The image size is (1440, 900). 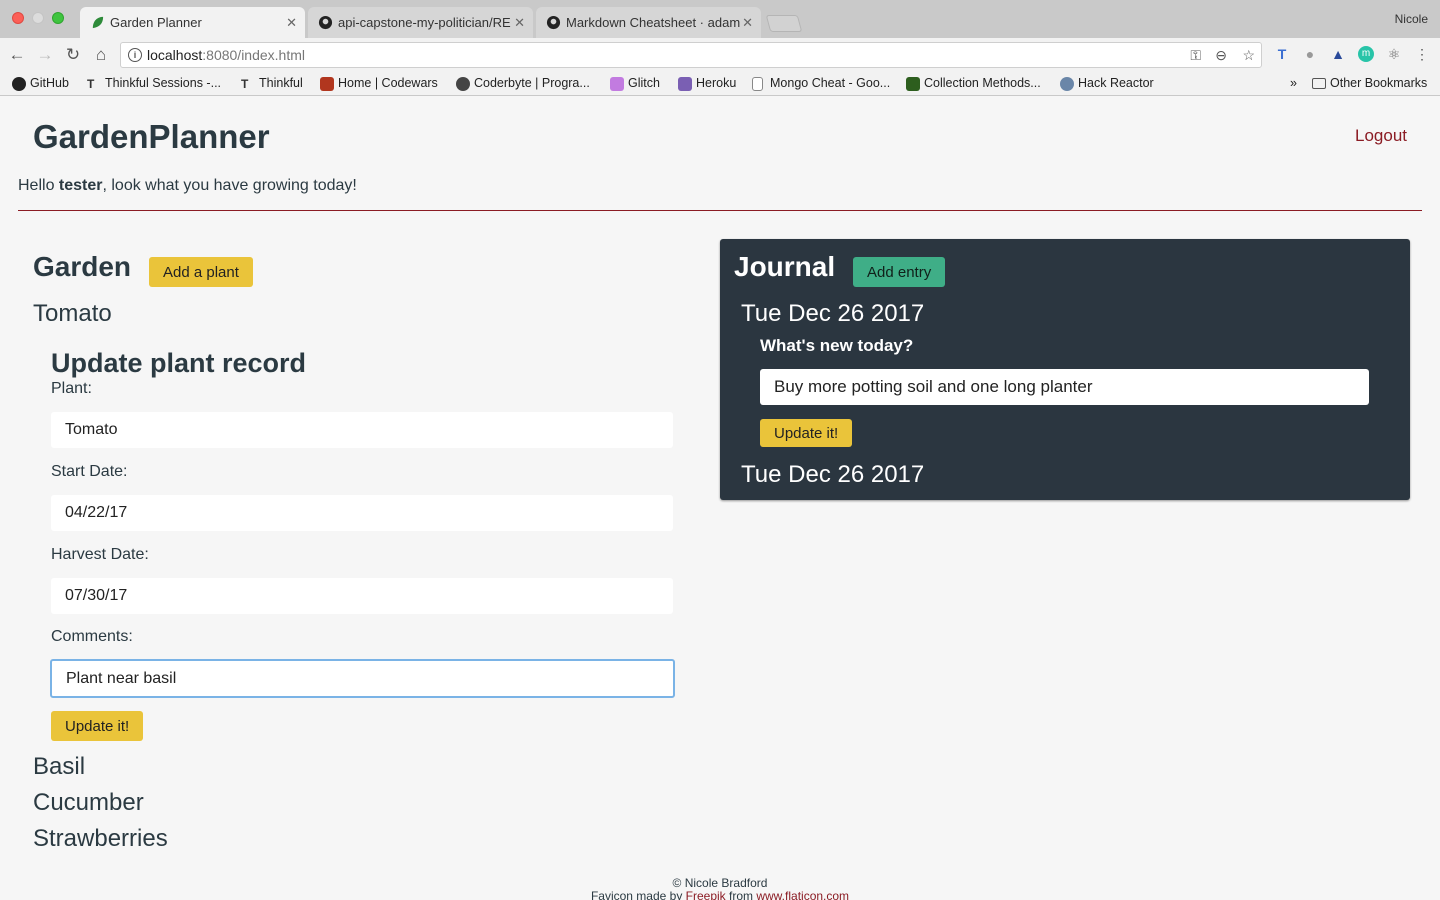 What do you see at coordinates (272, 83) in the screenshot?
I see `bookmark-thinkful: T Thinkful` at bounding box center [272, 83].